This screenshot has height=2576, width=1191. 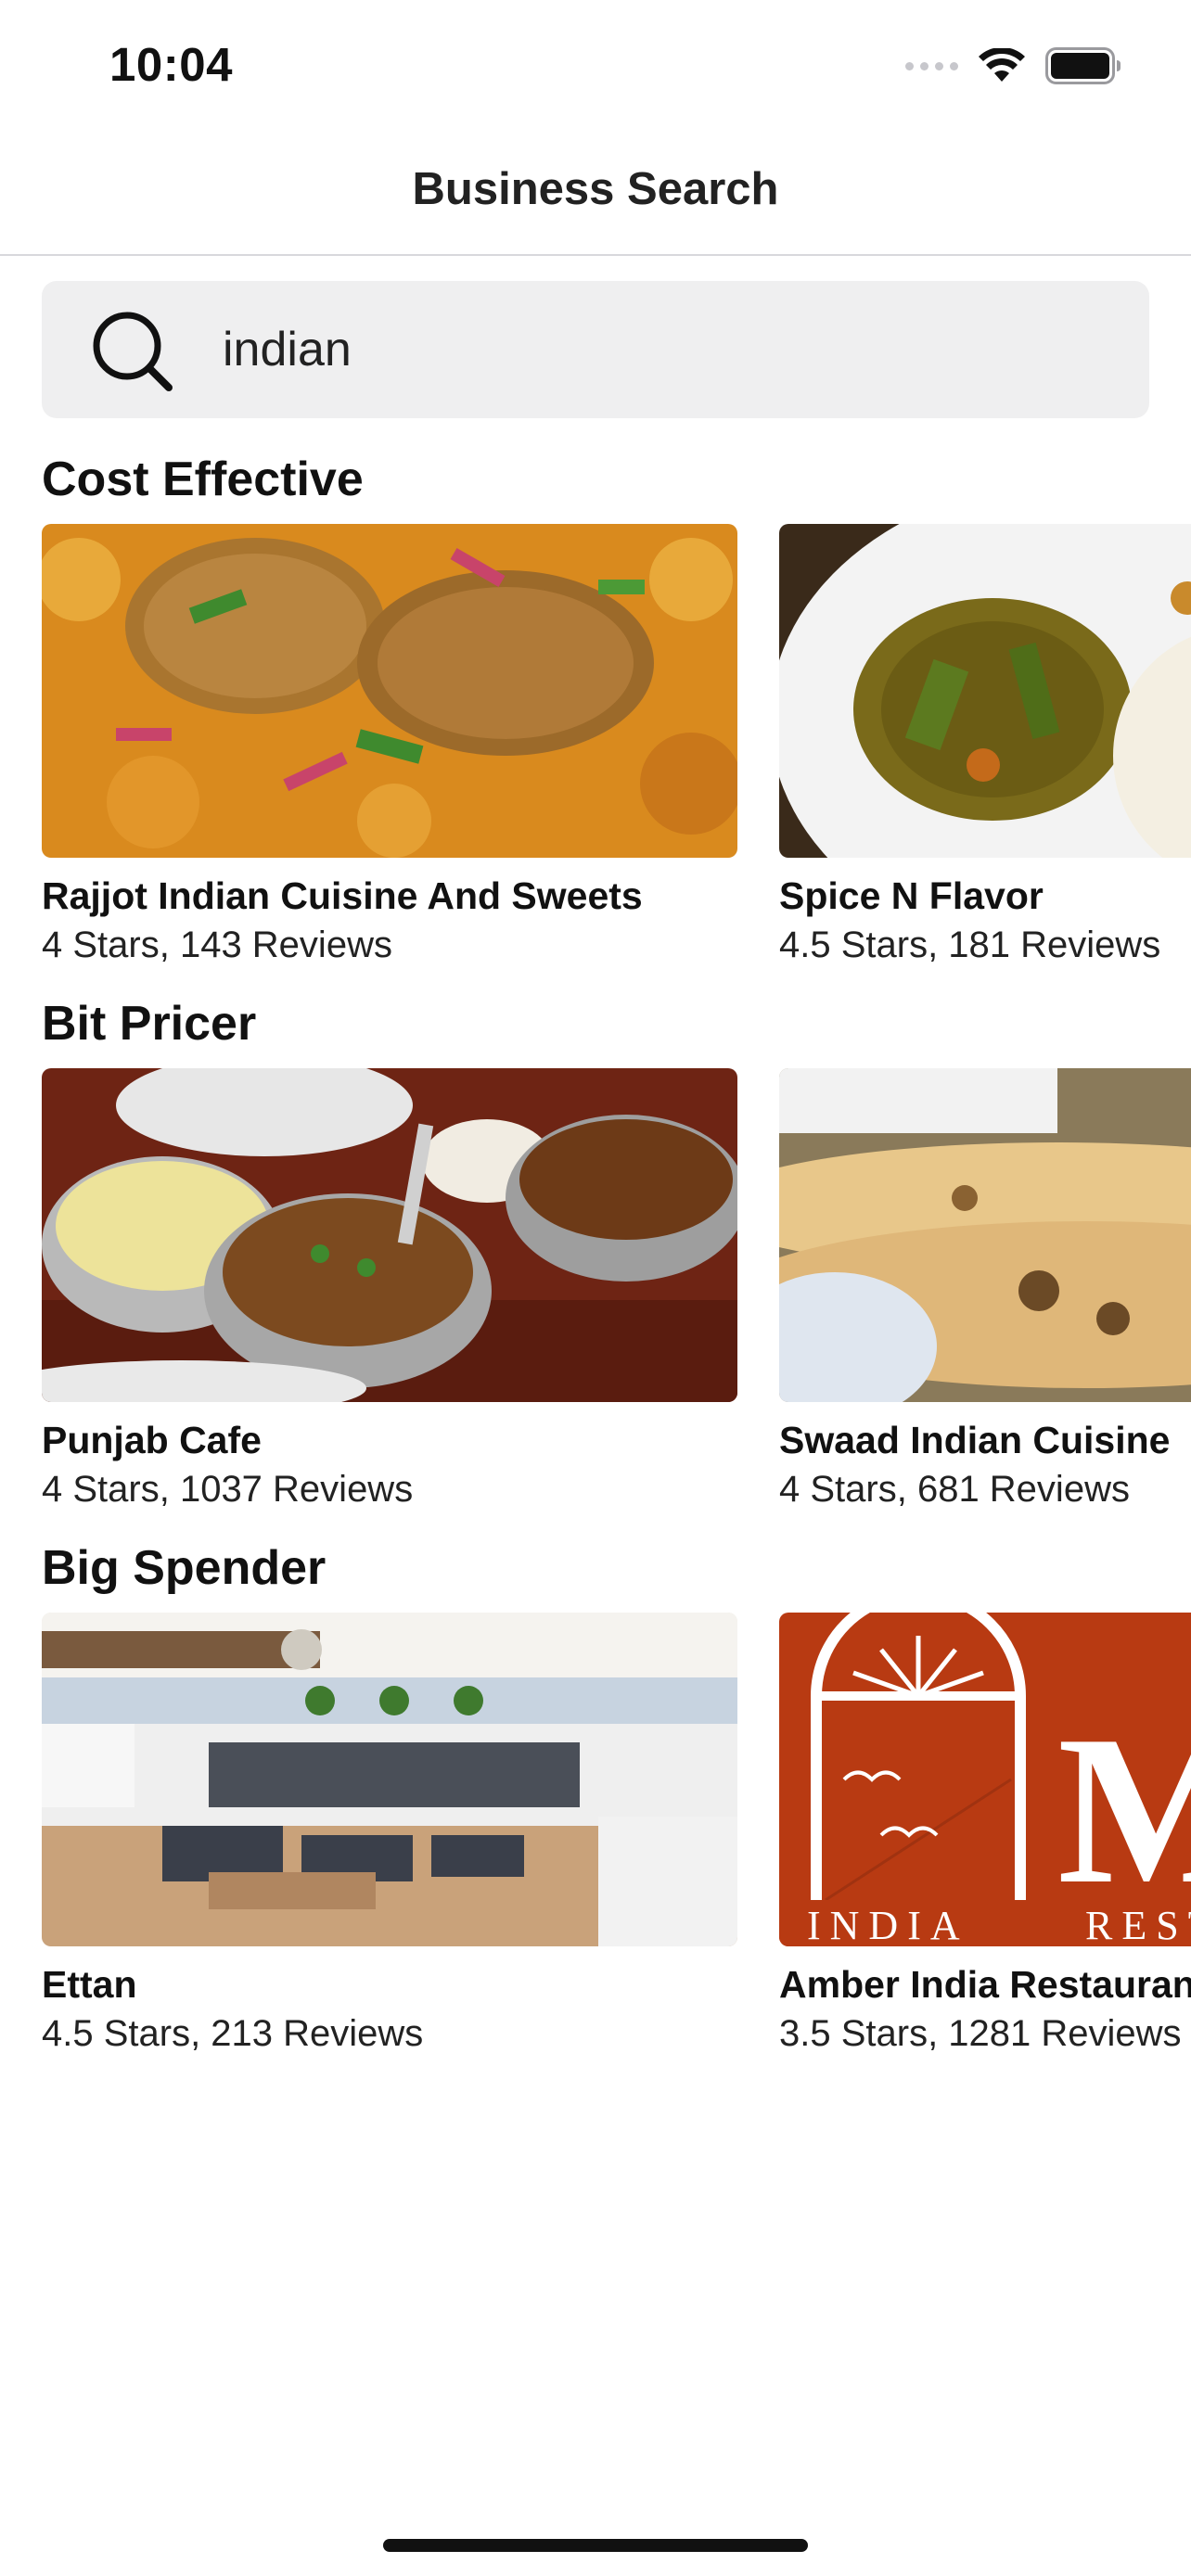 I want to click on status-bar: 10:04, so click(x=595, y=65).